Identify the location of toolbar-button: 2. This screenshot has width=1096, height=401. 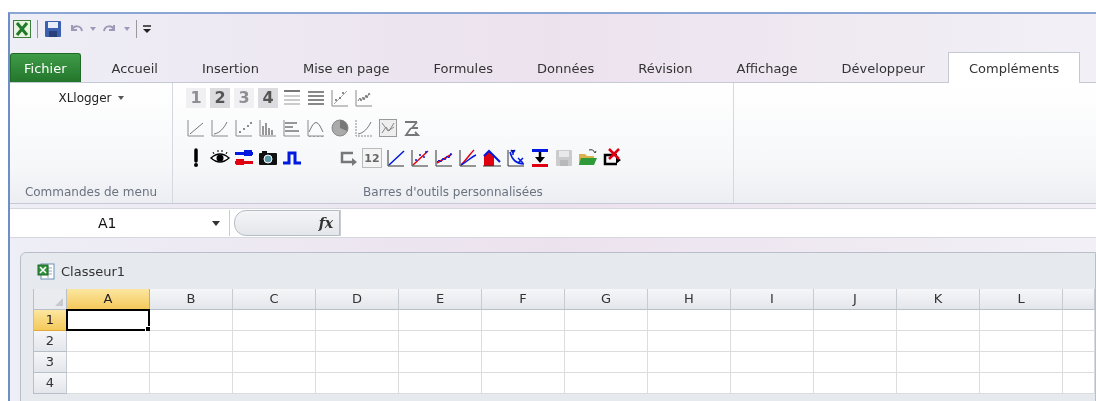
(220, 98).